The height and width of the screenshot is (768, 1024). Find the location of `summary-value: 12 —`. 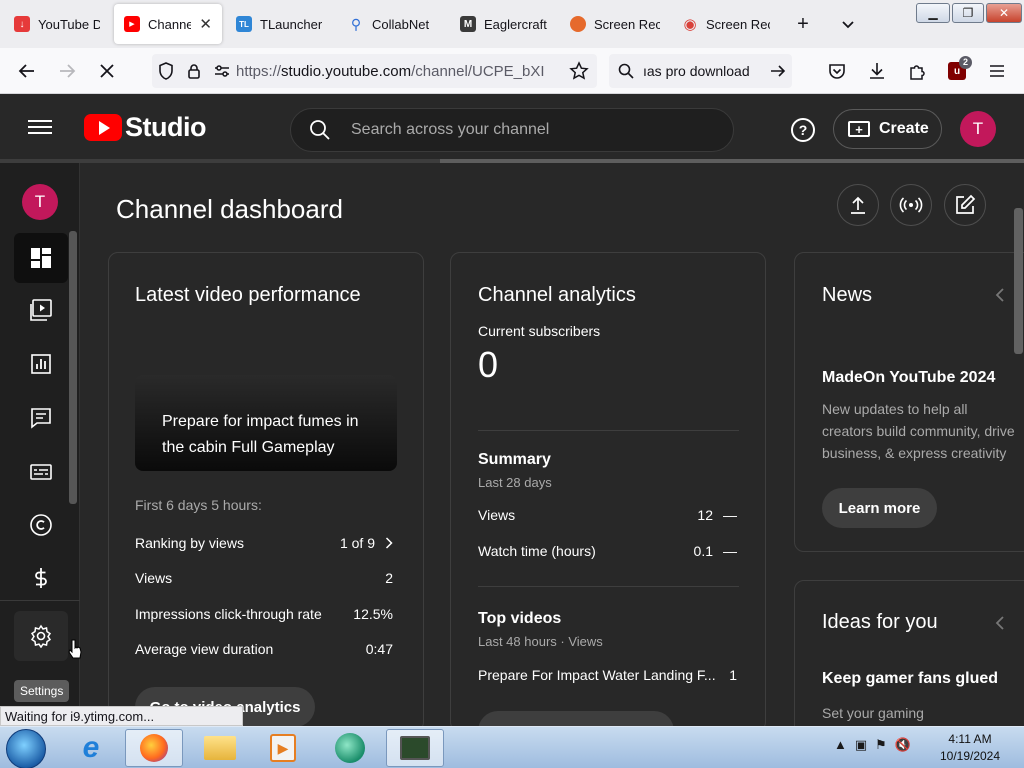

summary-value: 12 — is located at coordinates (717, 515).